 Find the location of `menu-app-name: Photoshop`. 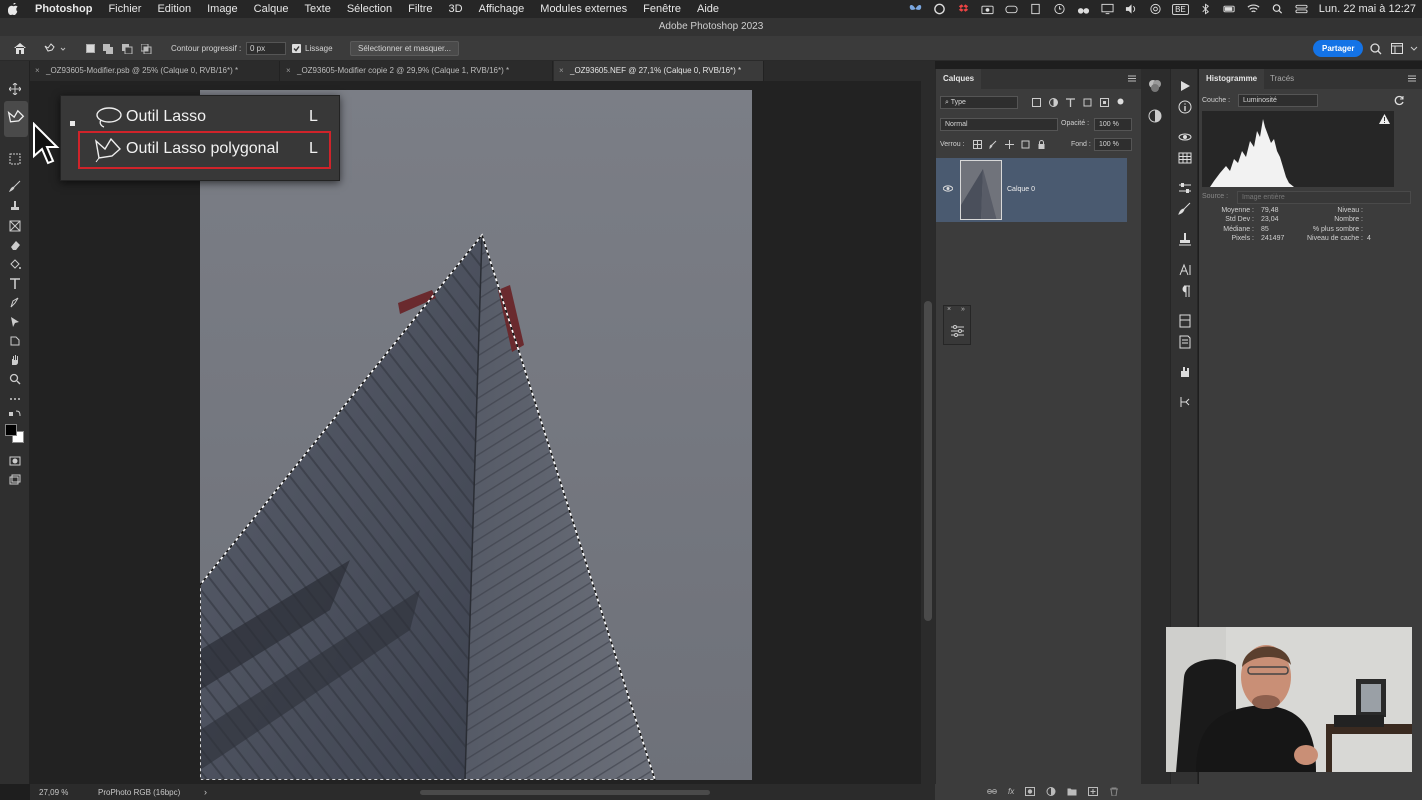

menu-app-name: Photoshop is located at coordinates (63, 9).